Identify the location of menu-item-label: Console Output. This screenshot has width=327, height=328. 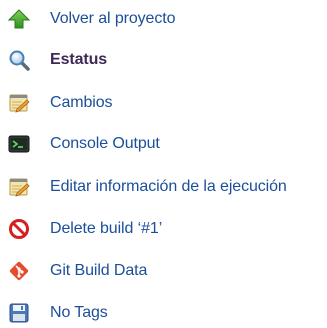
(105, 143).